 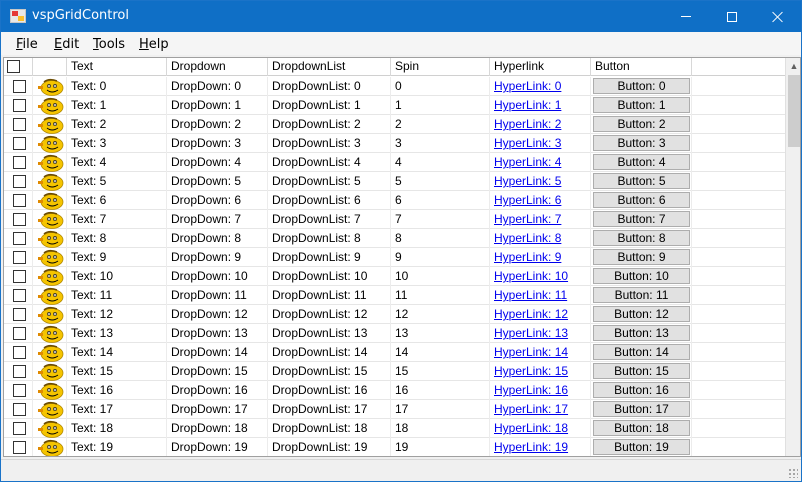 I want to click on minimize-button, so click(x=686, y=16).